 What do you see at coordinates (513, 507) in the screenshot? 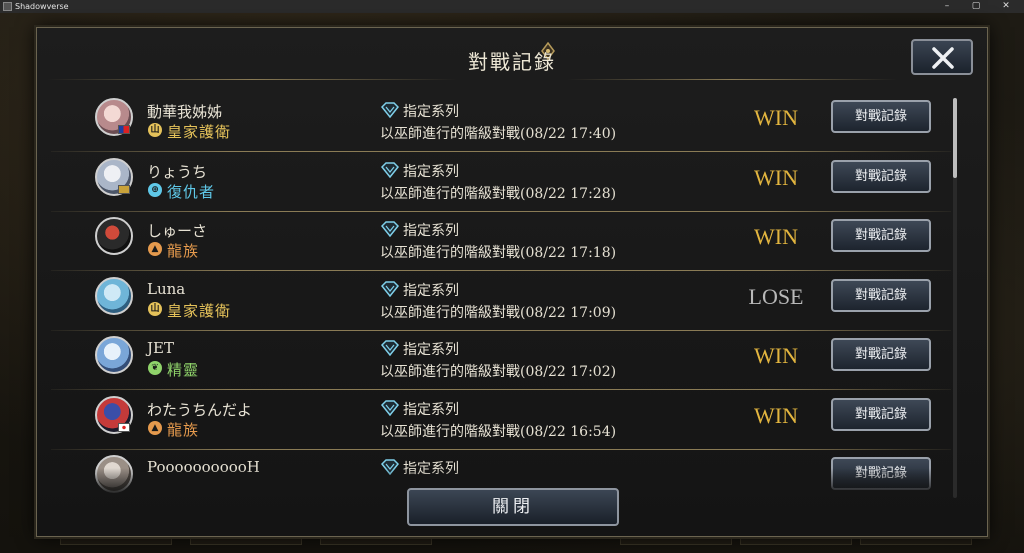
I see `close-button: 關閉` at bounding box center [513, 507].